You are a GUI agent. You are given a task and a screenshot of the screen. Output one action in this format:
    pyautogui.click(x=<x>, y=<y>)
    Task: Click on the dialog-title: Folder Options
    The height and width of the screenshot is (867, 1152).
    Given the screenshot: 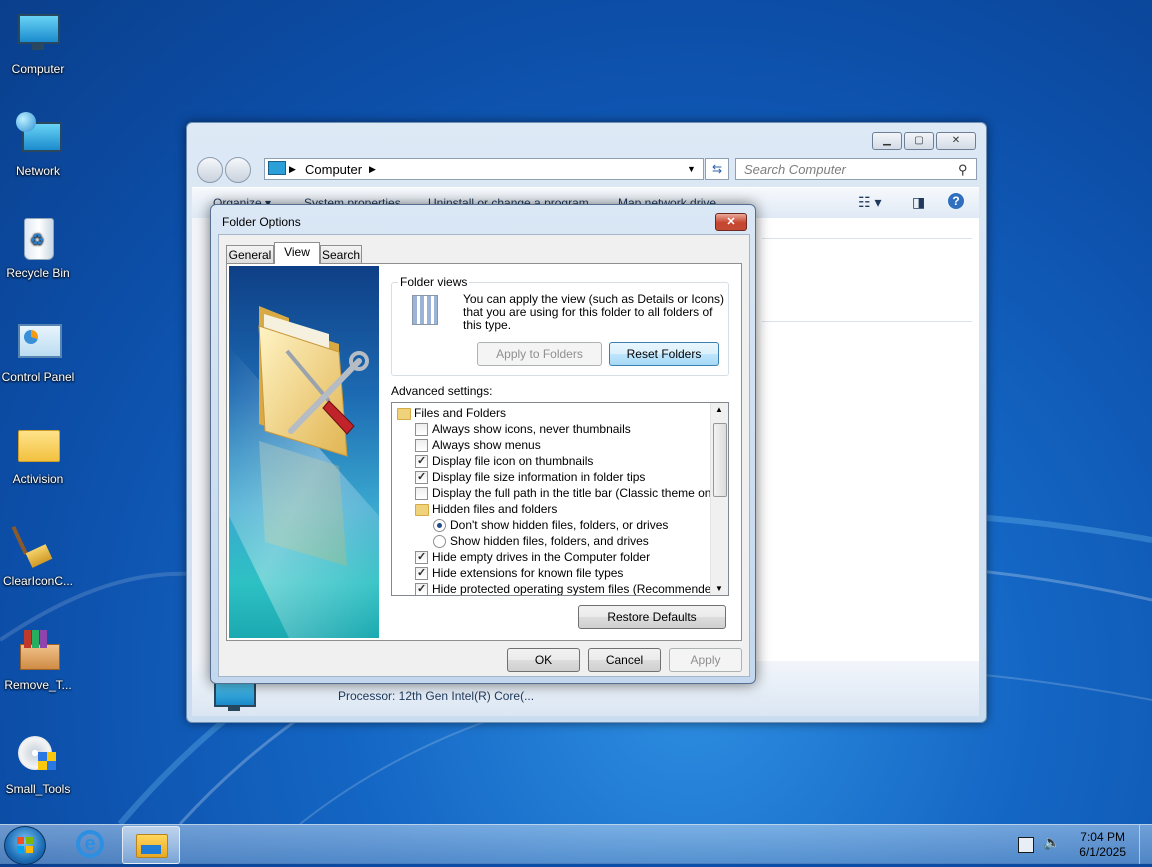 What is the action you would take?
    pyautogui.click(x=261, y=222)
    